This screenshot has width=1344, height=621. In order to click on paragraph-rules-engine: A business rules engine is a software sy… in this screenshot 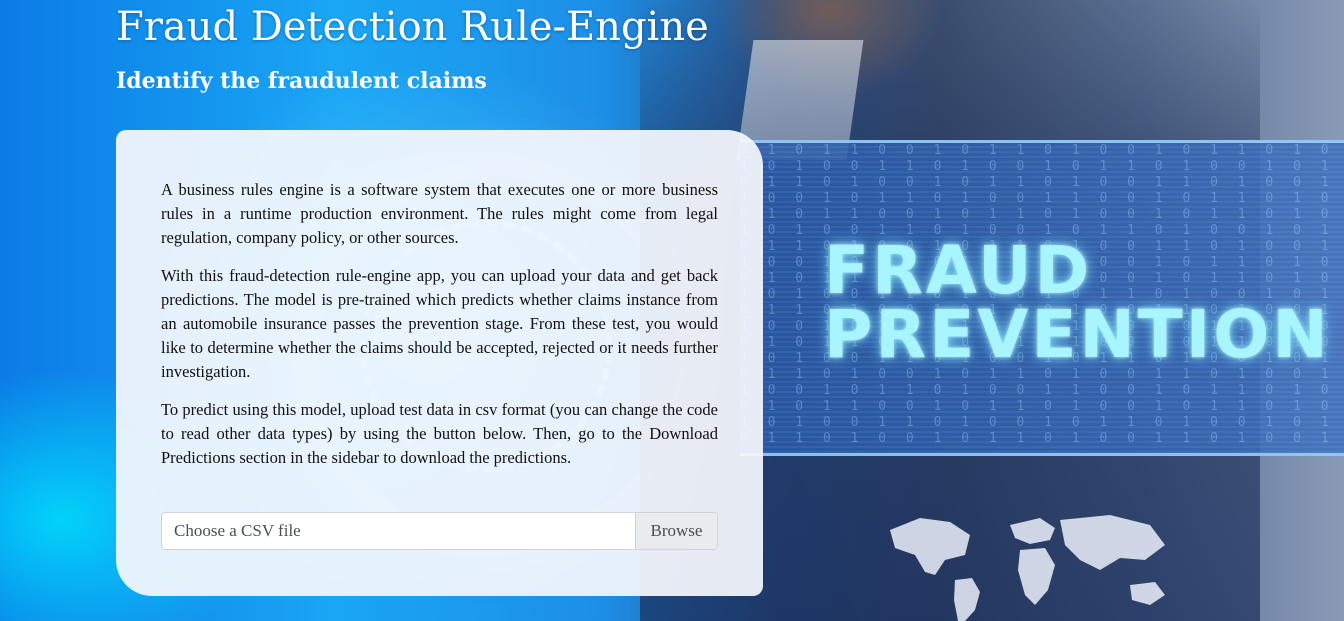, I will do `click(439, 213)`.